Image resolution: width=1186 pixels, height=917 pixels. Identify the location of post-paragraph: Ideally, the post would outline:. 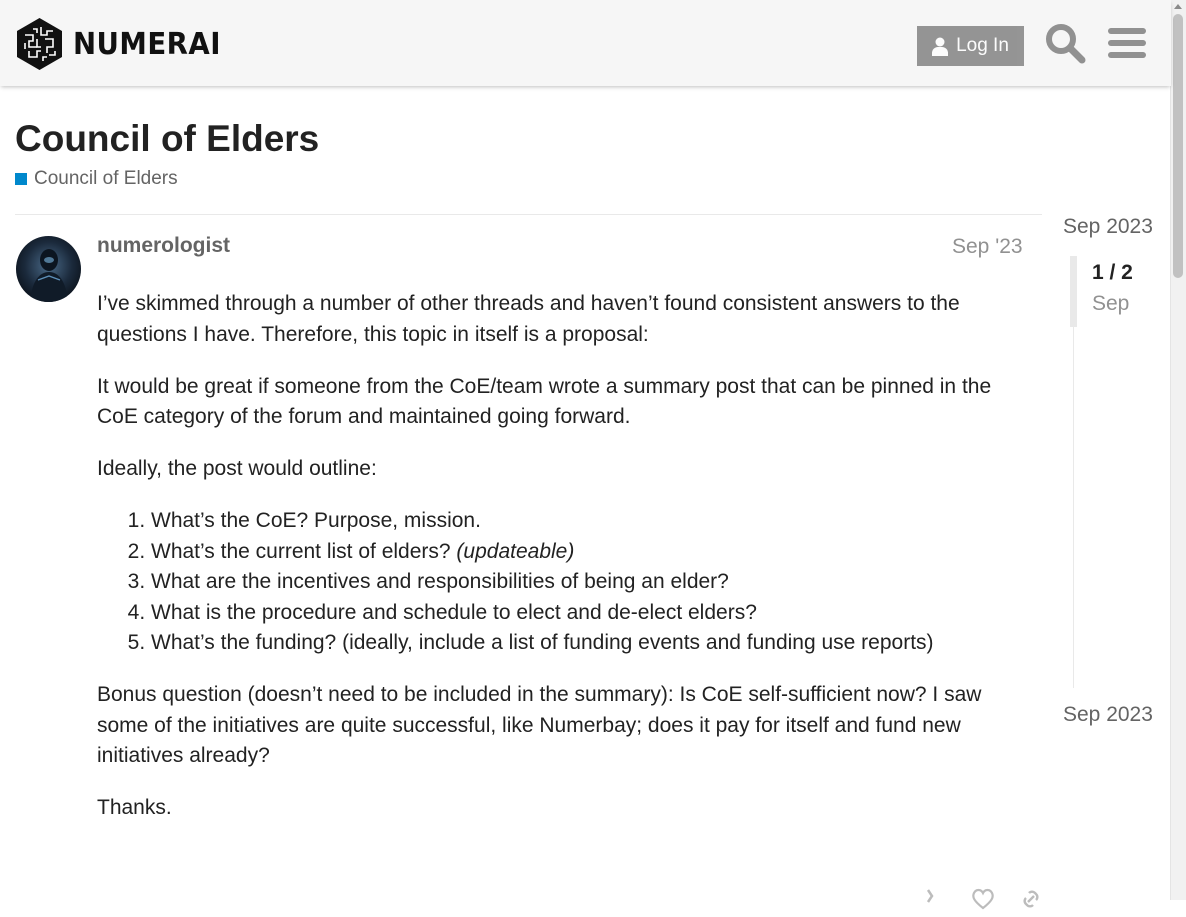
(237, 468).